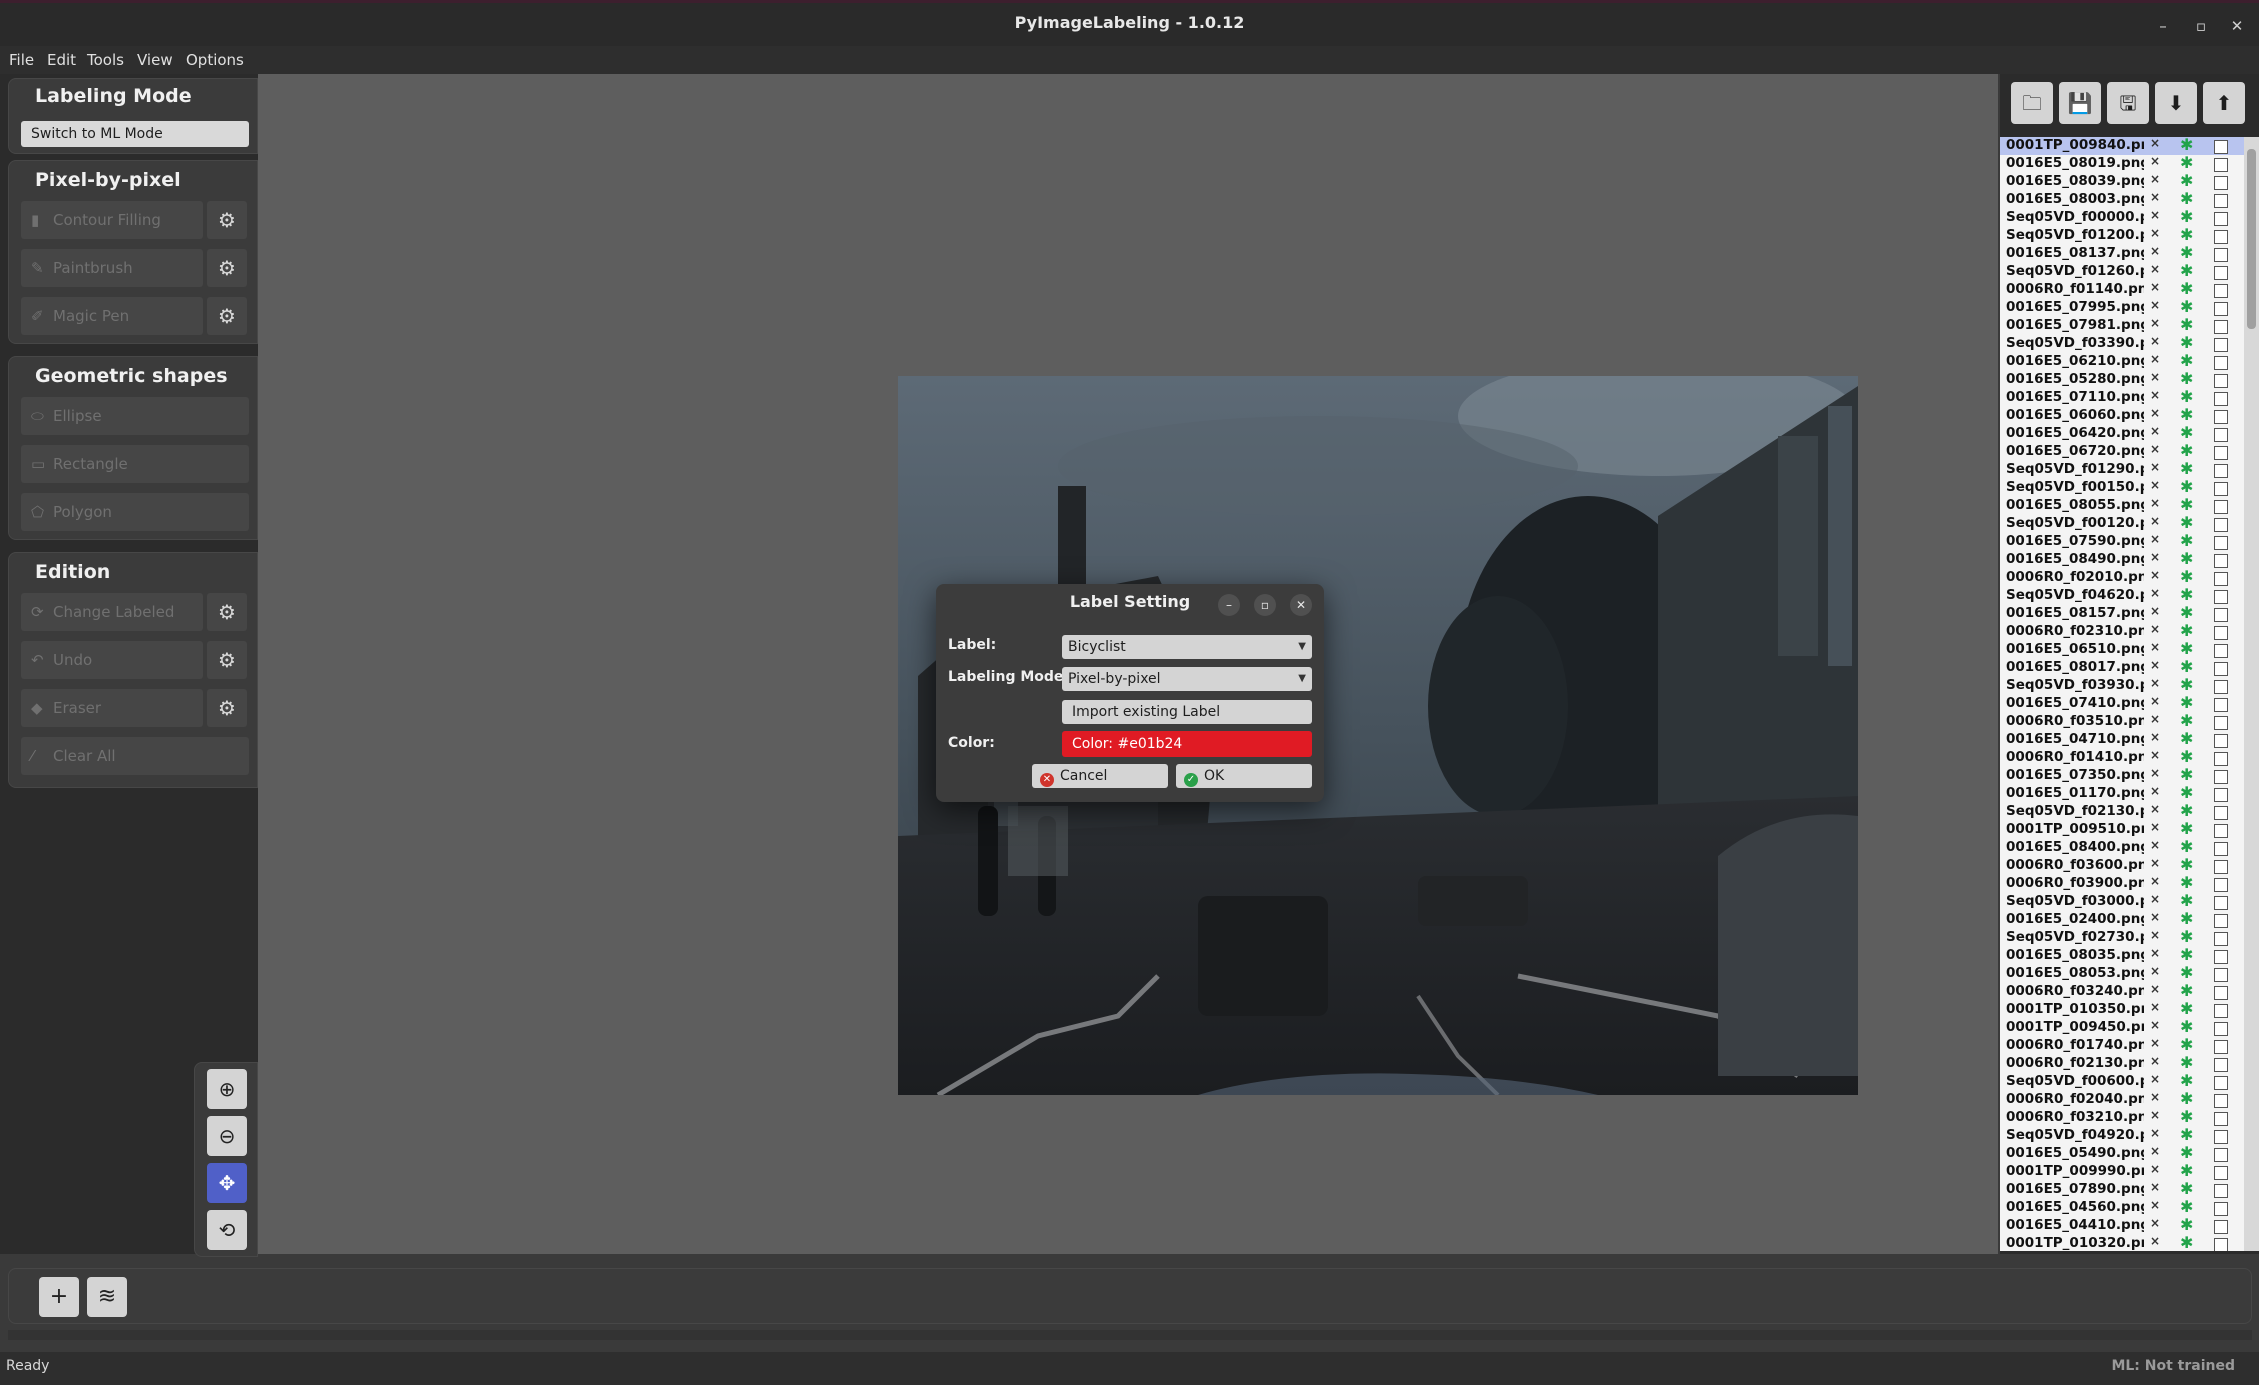 The image size is (2259, 1385). I want to click on import-existing-label-button: Import existing Label, so click(1187, 712).